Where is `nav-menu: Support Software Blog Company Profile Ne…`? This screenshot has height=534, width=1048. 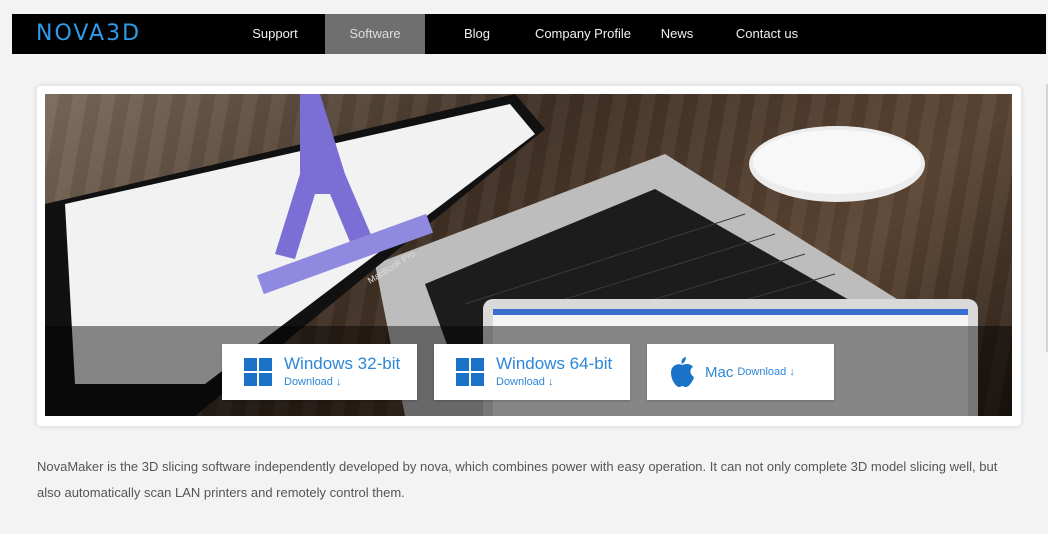 nav-menu: Support Software Blog Company Profile Ne… is located at coordinates (521, 34).